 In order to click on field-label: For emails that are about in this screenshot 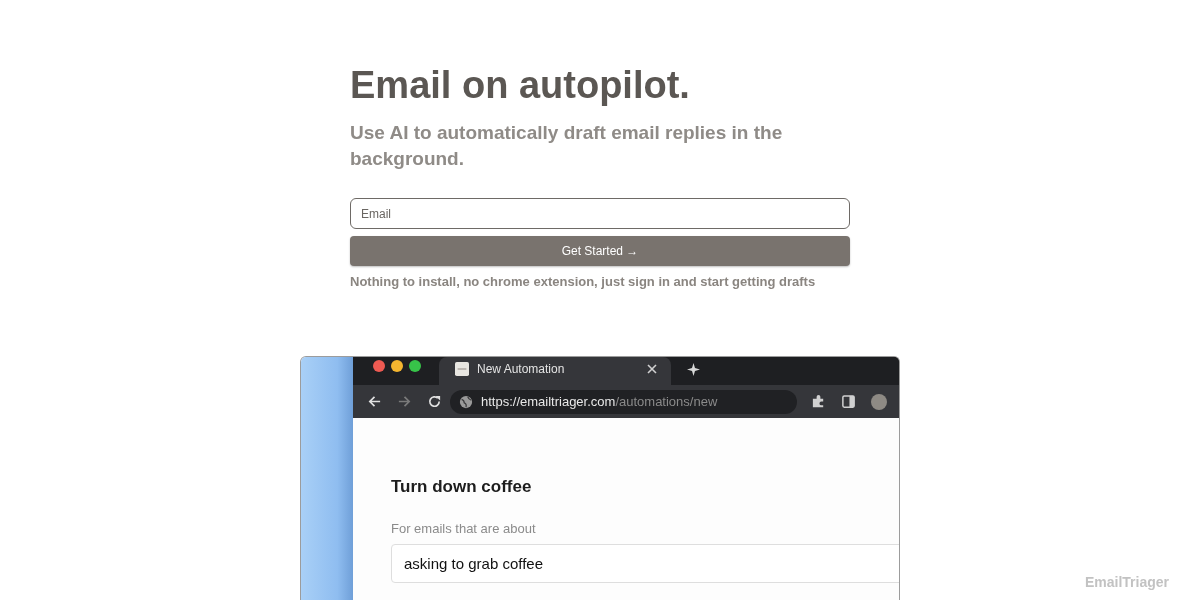, I will do `click(463, 529)`.